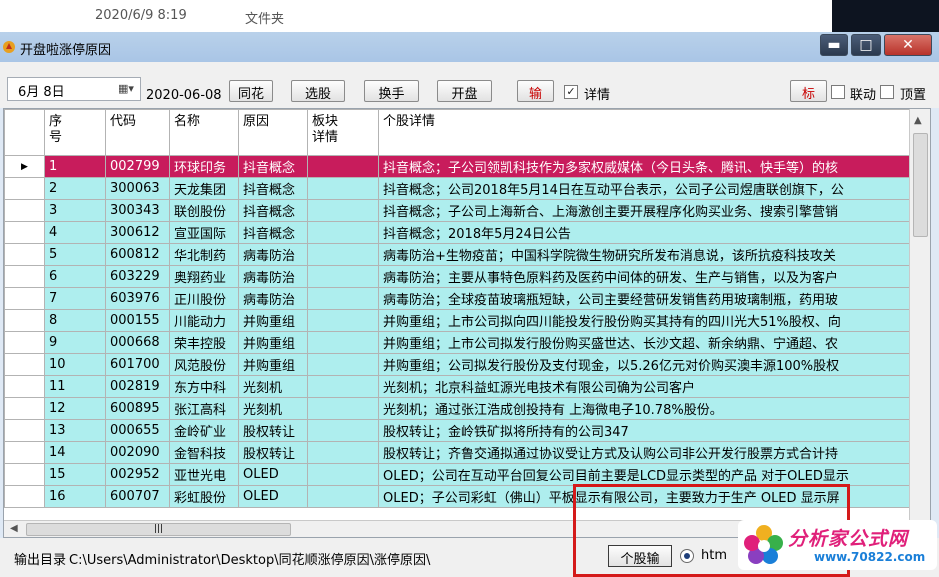  I want to click on date-picker: 6月 8日 ▦▾, so click(74, 89).